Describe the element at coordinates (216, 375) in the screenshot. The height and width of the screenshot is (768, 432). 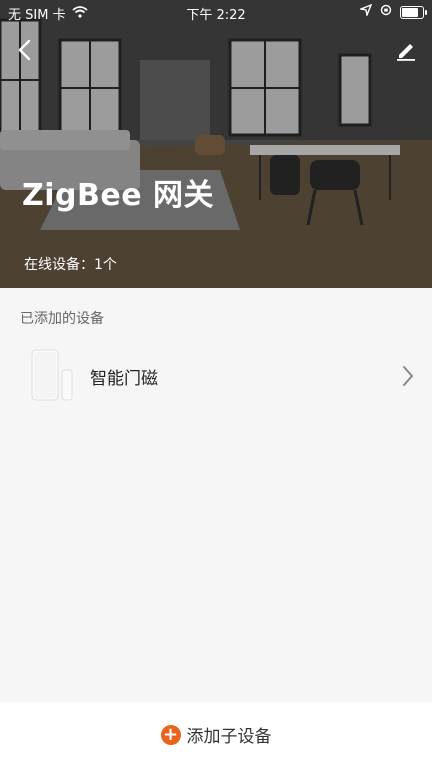
I see `device-row: 智能门磁` at that location.